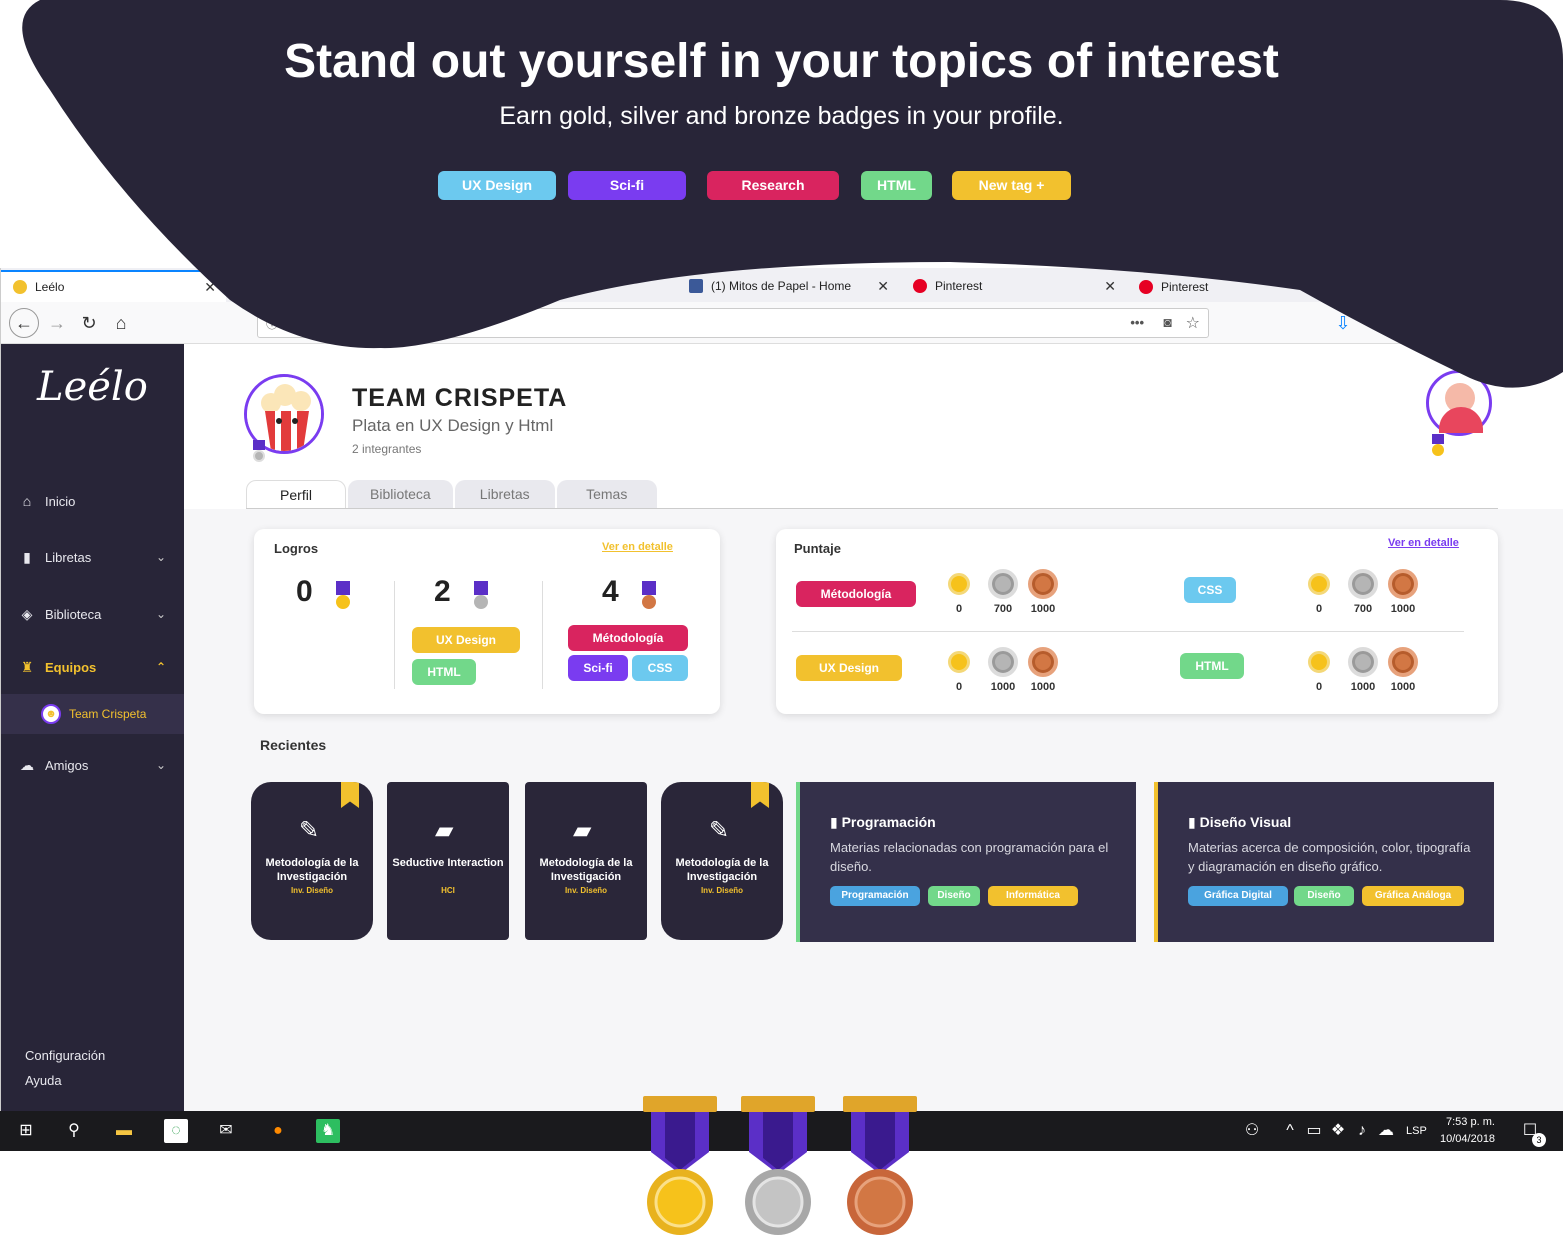 The width and height of the screenshot is (1563, 1236). I want to click on tag-programacion: Programación, so click(875, 896).